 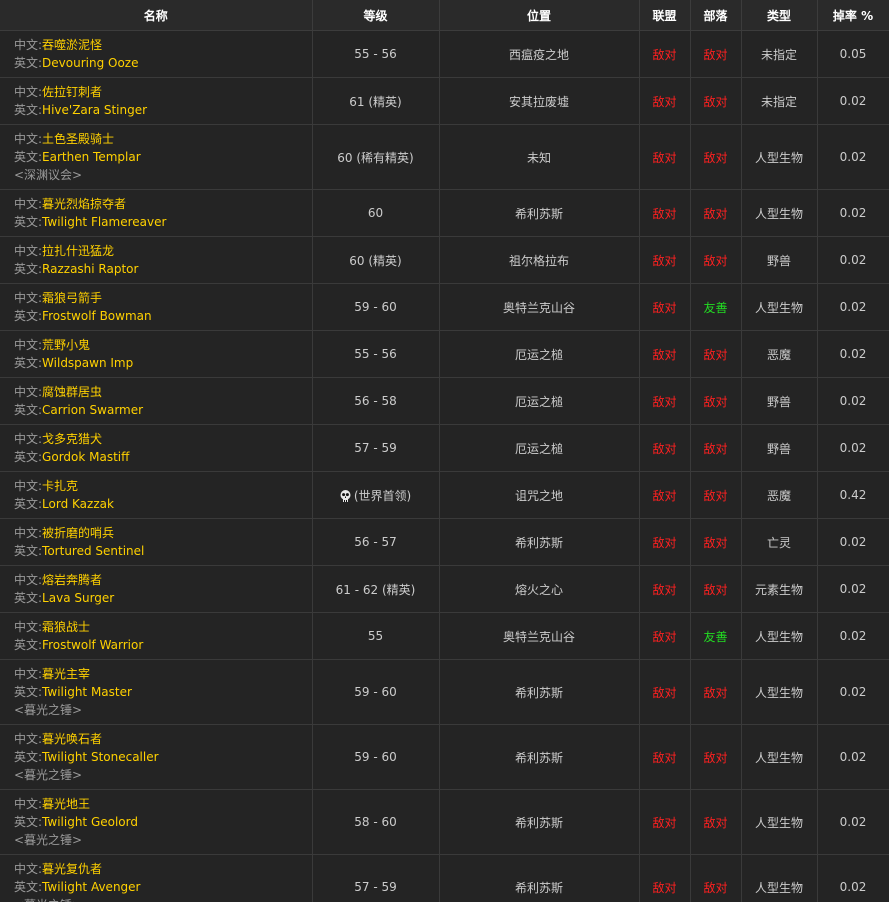 I want to click on npc-location: 祖尔格拉布, so click(x=539, y=260).